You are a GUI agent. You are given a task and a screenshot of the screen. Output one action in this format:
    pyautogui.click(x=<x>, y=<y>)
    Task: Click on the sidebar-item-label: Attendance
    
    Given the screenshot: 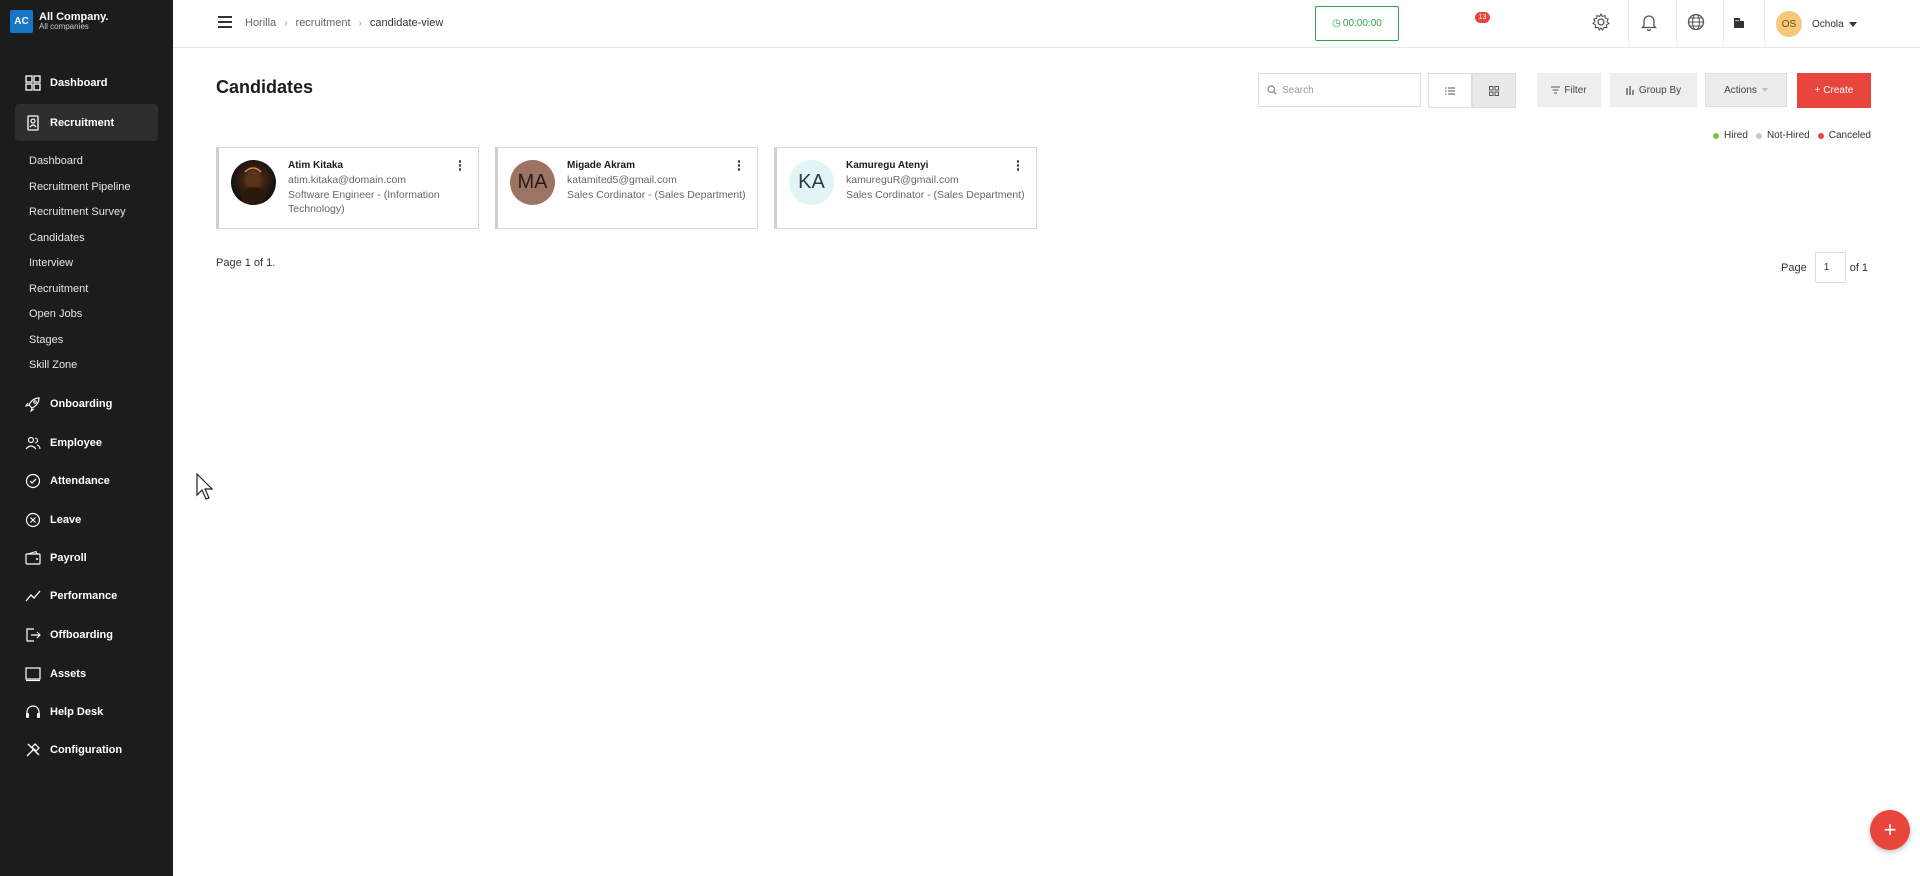 What is the action you would take?
    pyautogui.click(x=80, y=480)
    